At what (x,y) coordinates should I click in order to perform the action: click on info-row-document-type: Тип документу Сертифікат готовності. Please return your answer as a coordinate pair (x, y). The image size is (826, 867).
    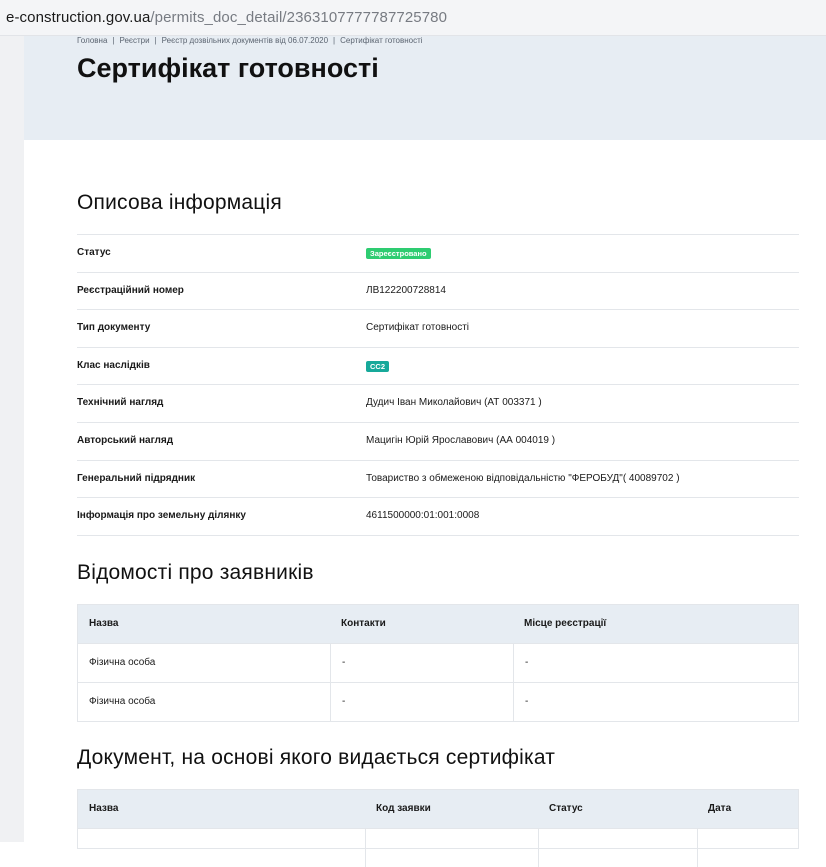
    Looking at the image, I should click on (438, 329).